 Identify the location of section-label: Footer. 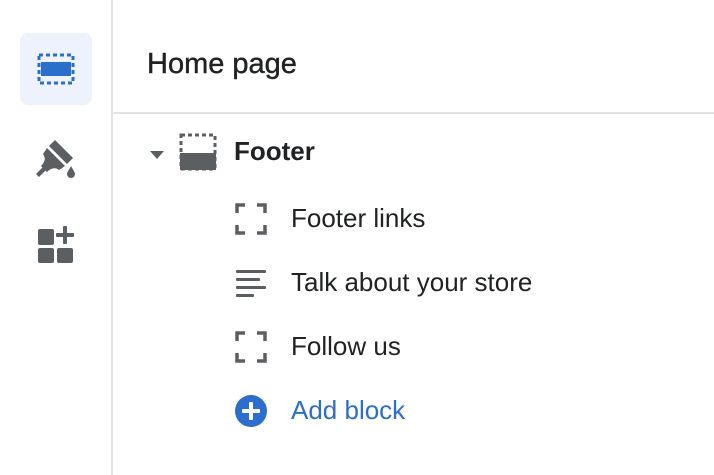
(274, 151).